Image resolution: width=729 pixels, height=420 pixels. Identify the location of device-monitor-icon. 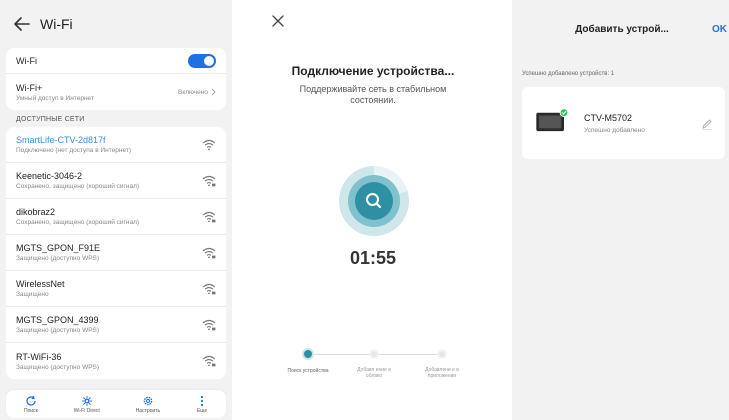
(552, 120).